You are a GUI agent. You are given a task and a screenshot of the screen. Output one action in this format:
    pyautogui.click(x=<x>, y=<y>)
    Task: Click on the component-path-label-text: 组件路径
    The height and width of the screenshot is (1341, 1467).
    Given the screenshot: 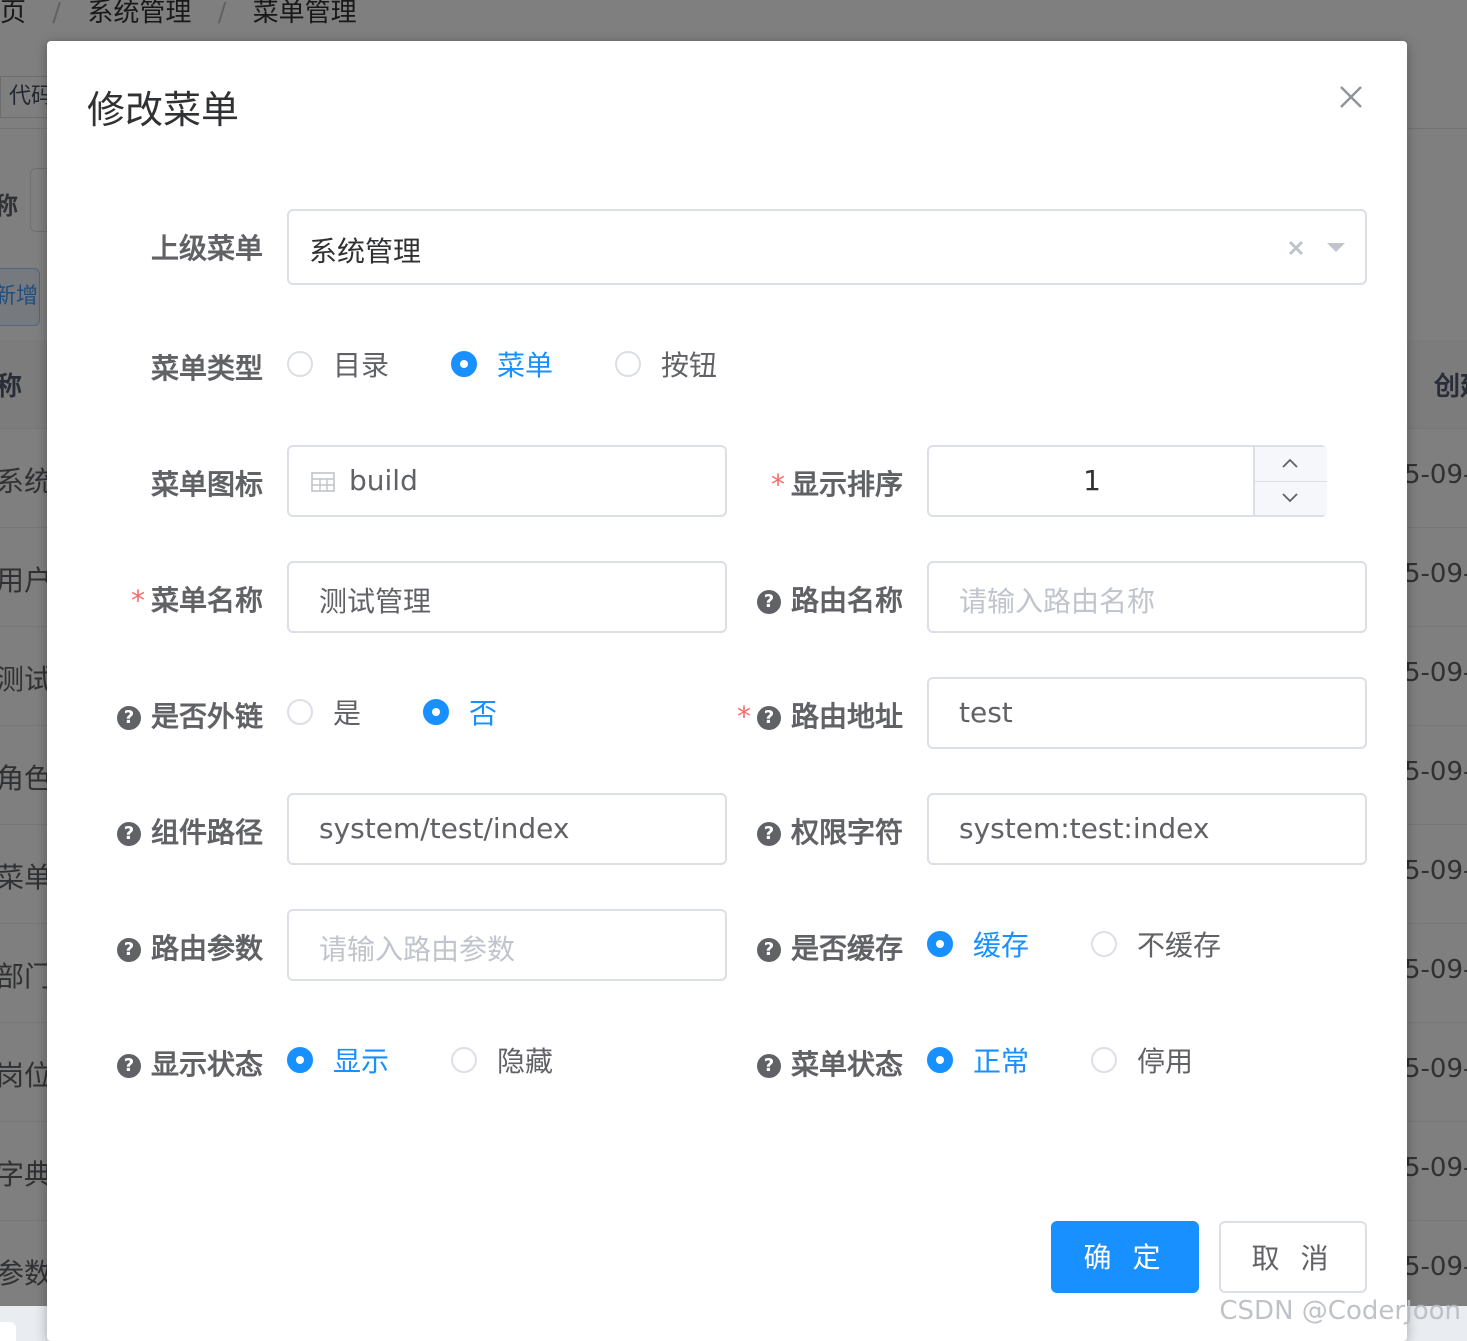 What is the action you would take?
    pyautogui.click(x=206, y=832)
    